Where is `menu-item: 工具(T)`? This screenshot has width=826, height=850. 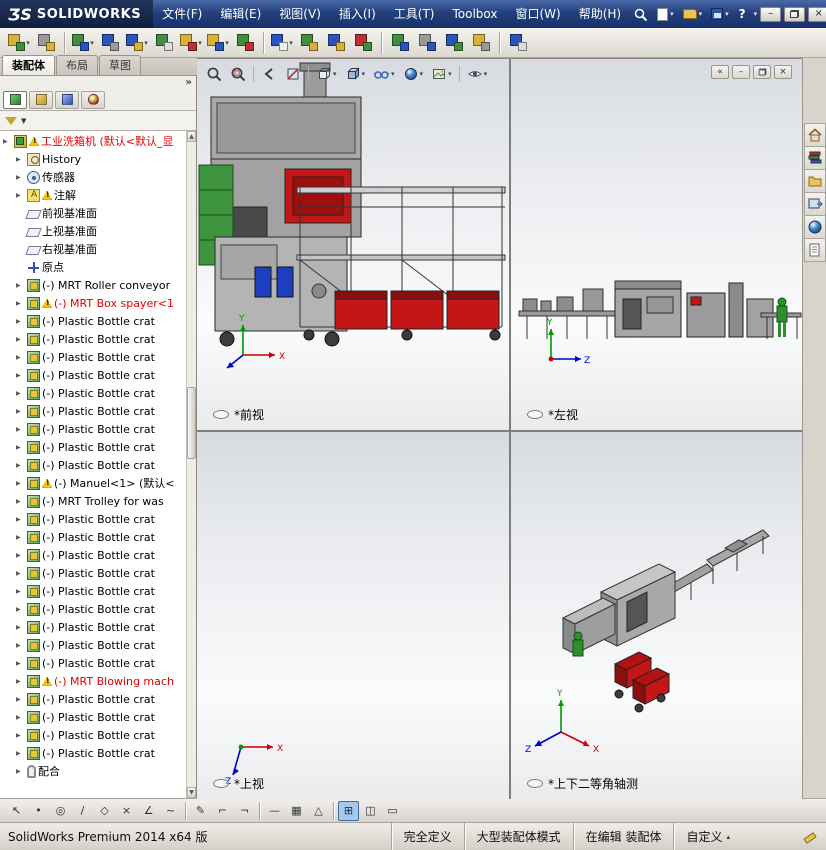 menu-item: 工具(T) is located at coordinates (414, 14).